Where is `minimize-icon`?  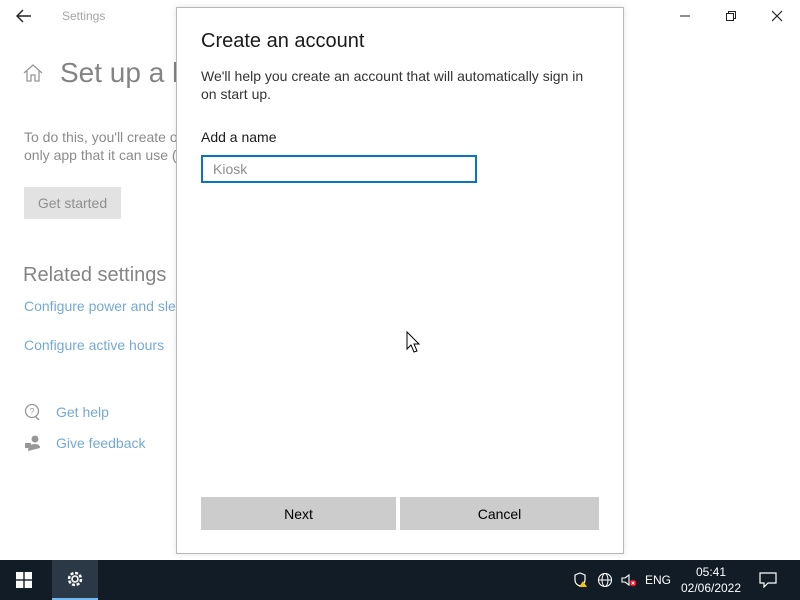 minimize-icon is located at coordinates (685, 16).